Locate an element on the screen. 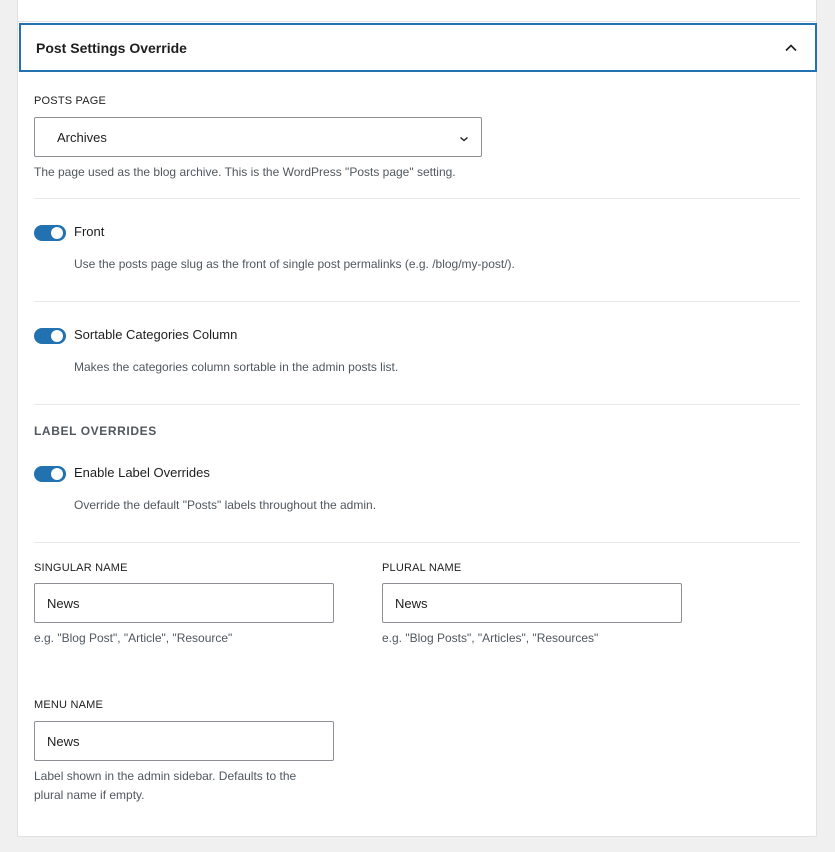 The width and height of the screenshot is (835, 852). front-toggle is located at coordinates (50, 233).